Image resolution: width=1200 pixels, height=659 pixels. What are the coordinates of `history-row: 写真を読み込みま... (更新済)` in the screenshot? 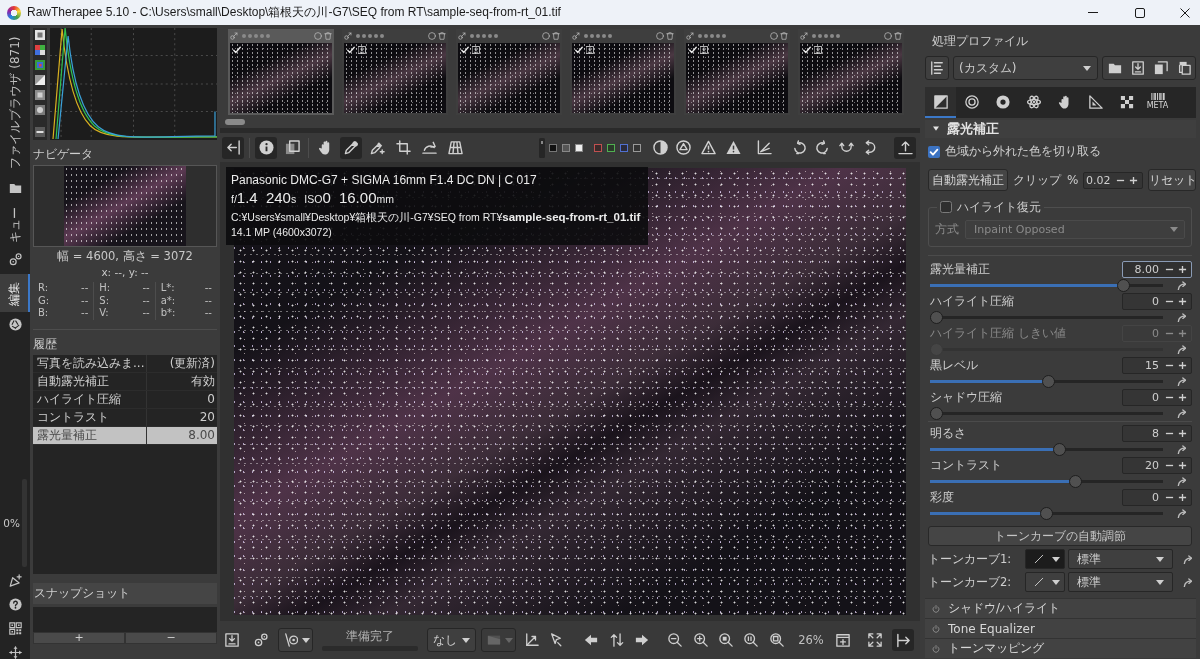 It's located at (125, 363).